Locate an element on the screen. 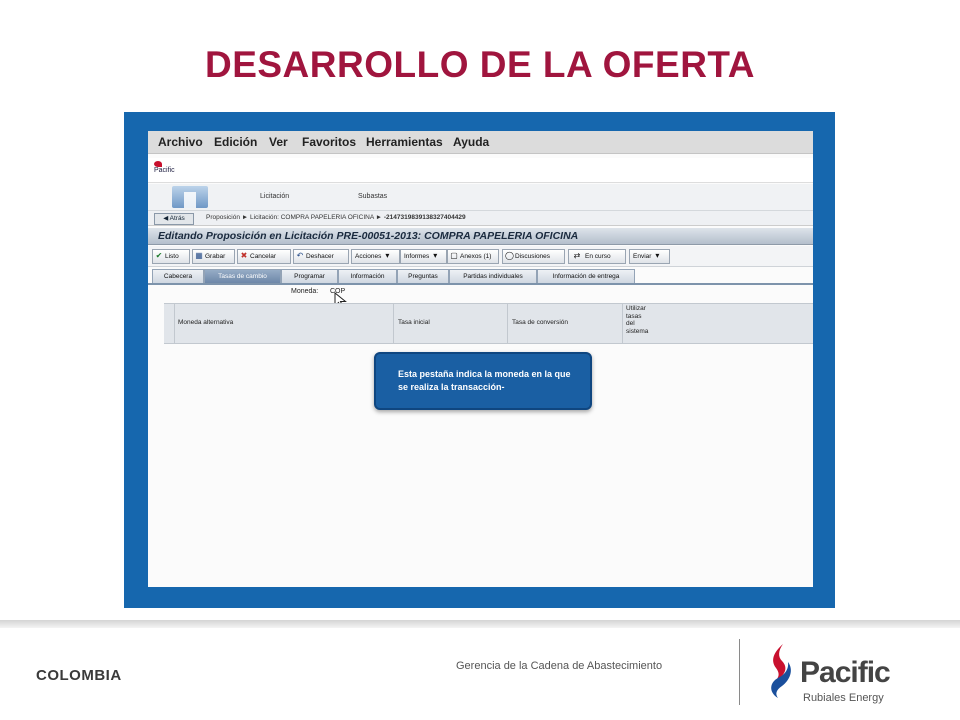  informes-label: Informes is located at coordinates (417, 256).